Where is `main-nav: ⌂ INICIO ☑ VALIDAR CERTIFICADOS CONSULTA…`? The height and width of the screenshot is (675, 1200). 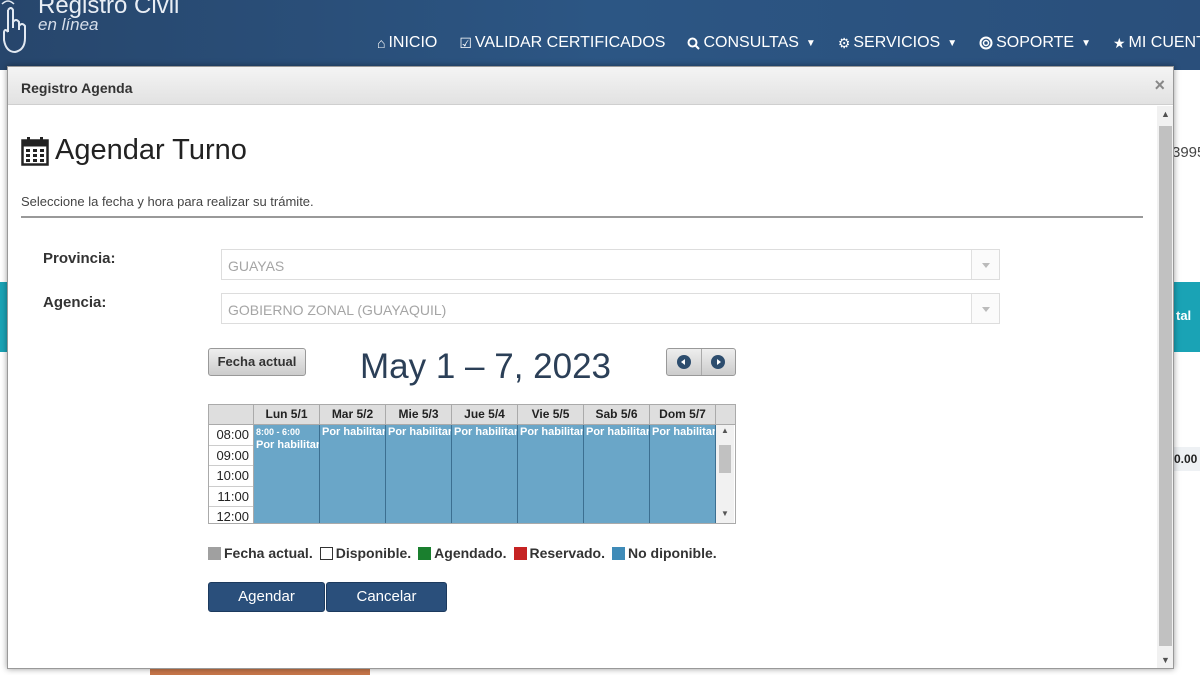
main-nav: ⌂ INICIO ☑ VALIDAR CERTIFICADOS CONSULTA… is located at coordinates (788, 43).